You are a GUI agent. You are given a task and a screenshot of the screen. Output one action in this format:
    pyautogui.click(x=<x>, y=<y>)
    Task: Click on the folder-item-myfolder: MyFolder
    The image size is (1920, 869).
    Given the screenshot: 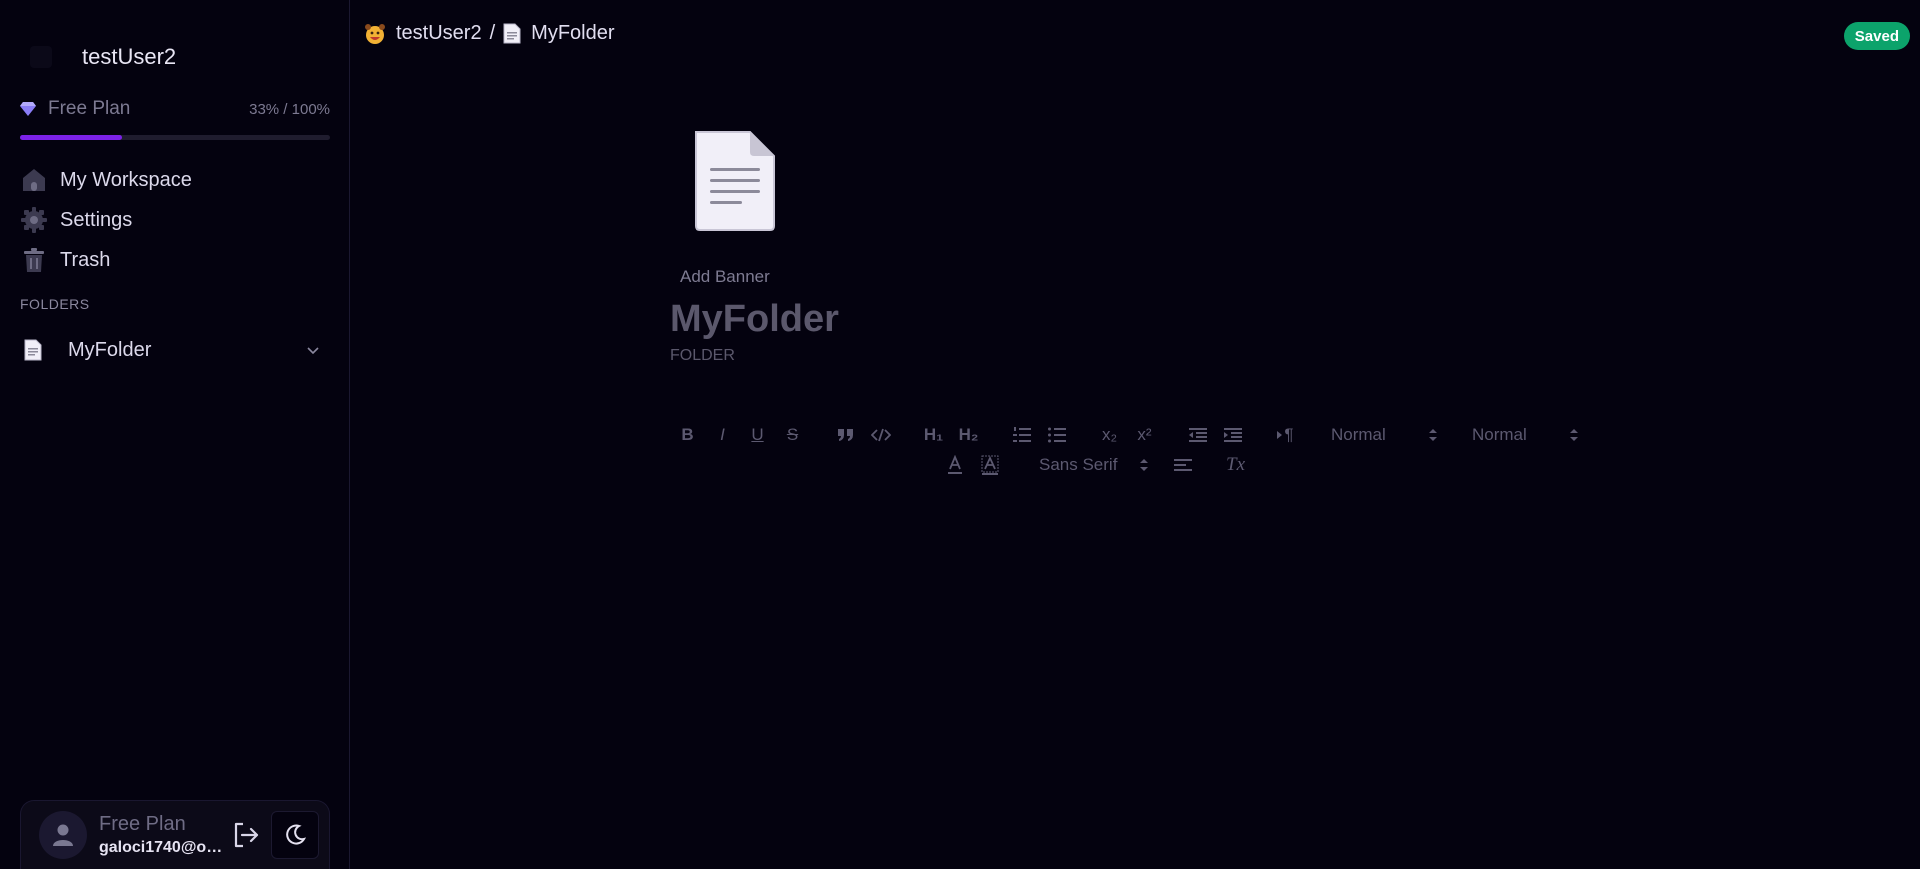 What is the action you would take?
    pyautogui.click(x=175, y=350)
    